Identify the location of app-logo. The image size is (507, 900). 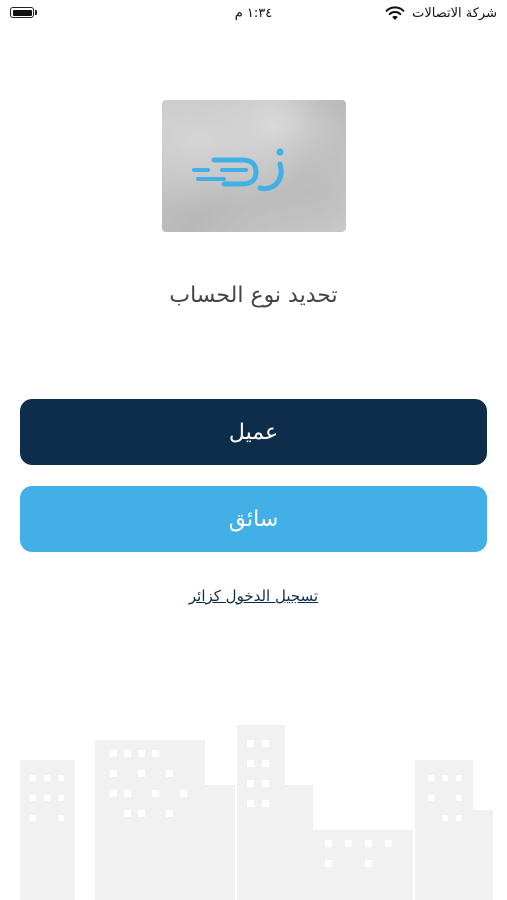
(254, 166).